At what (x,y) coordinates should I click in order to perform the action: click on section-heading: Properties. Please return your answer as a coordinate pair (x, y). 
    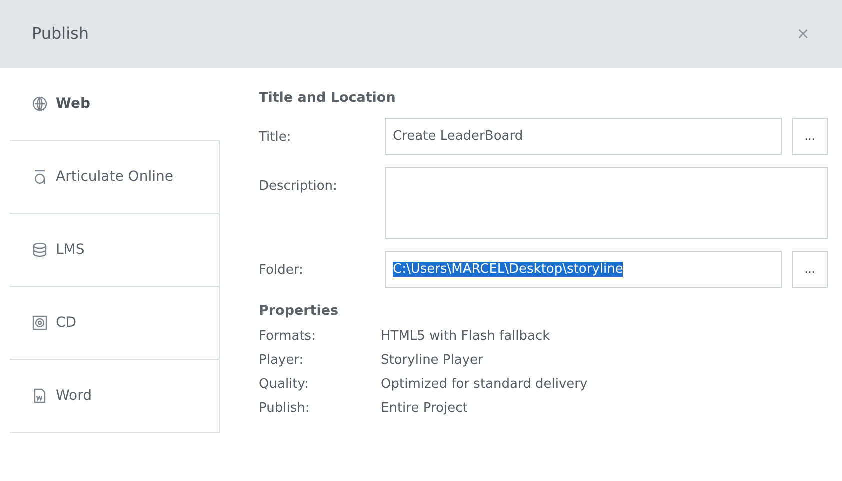
    Looking at the image, I should click on (299, 312).